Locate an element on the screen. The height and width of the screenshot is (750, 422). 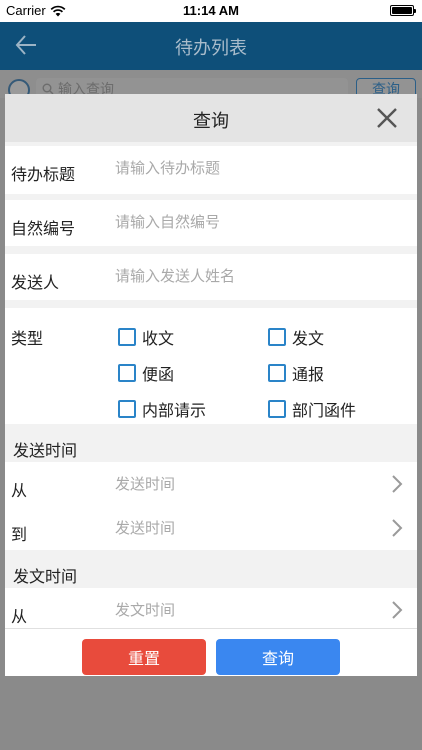
type-checkbox-incoming: 收文 is located at coordinates (146, 337).